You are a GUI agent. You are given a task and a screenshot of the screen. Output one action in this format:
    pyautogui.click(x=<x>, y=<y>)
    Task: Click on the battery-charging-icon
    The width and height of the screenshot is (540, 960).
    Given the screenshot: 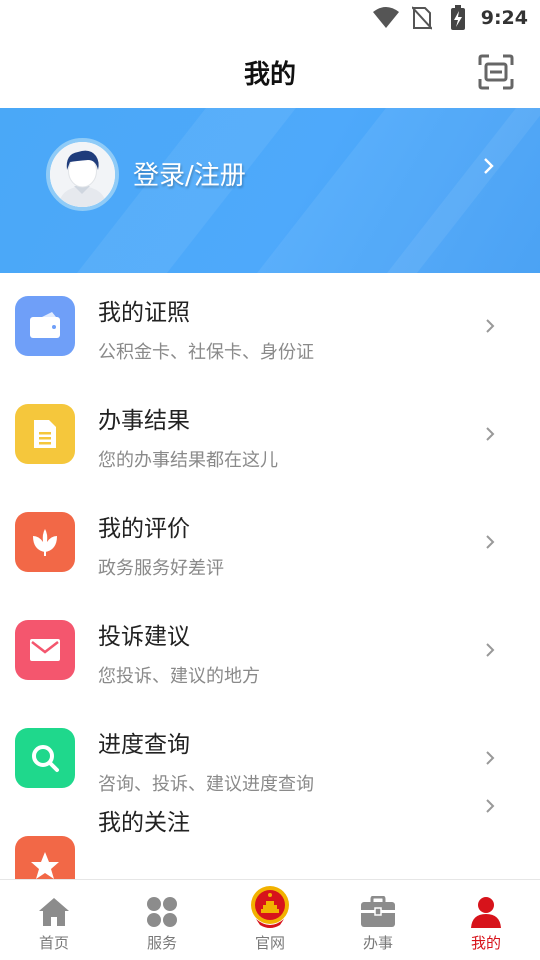 What is the action you would take?
    pyautogui.click(x=458, y=18)
    